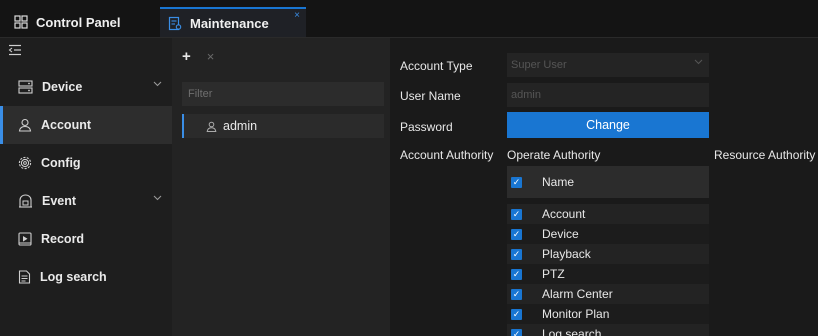  I want to click on tab-control-panel-label: Control Panel, so click(78, 22).